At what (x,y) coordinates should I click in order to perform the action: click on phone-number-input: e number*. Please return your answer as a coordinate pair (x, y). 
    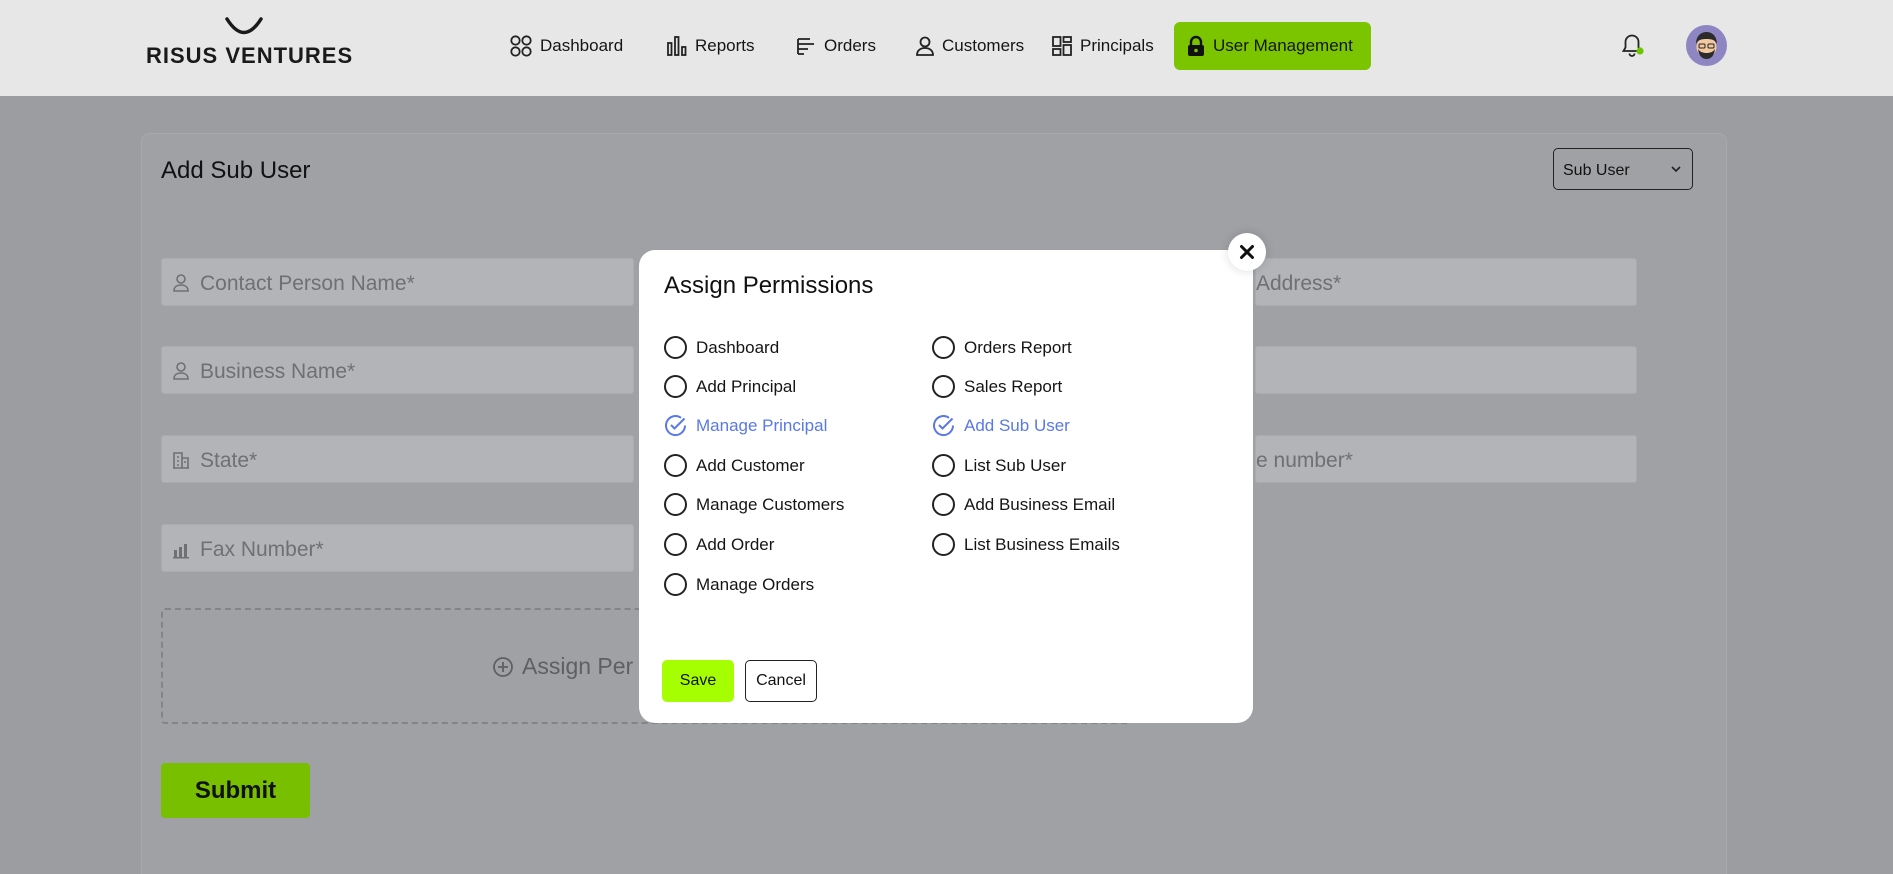
    Looking at the image, I should click on (1446, 459).